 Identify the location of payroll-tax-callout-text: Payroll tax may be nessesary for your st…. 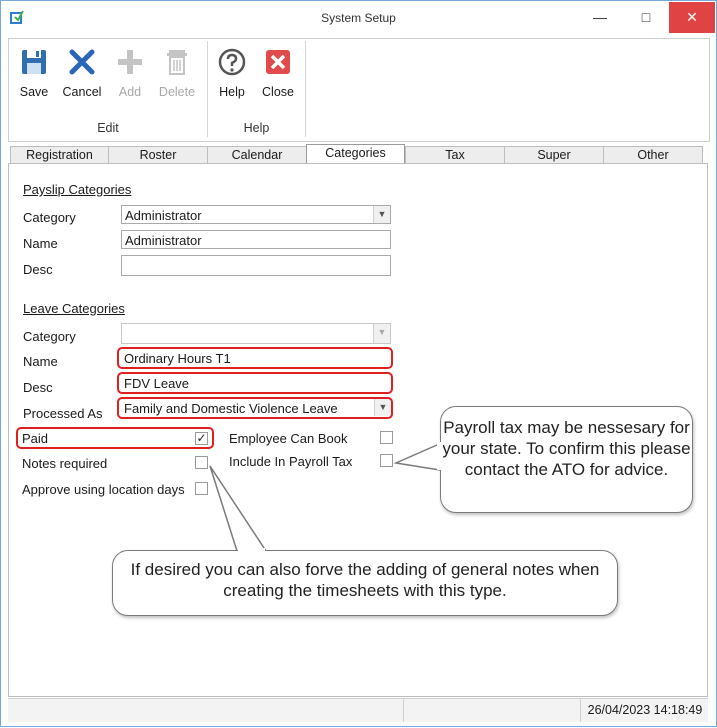
(566, 448).